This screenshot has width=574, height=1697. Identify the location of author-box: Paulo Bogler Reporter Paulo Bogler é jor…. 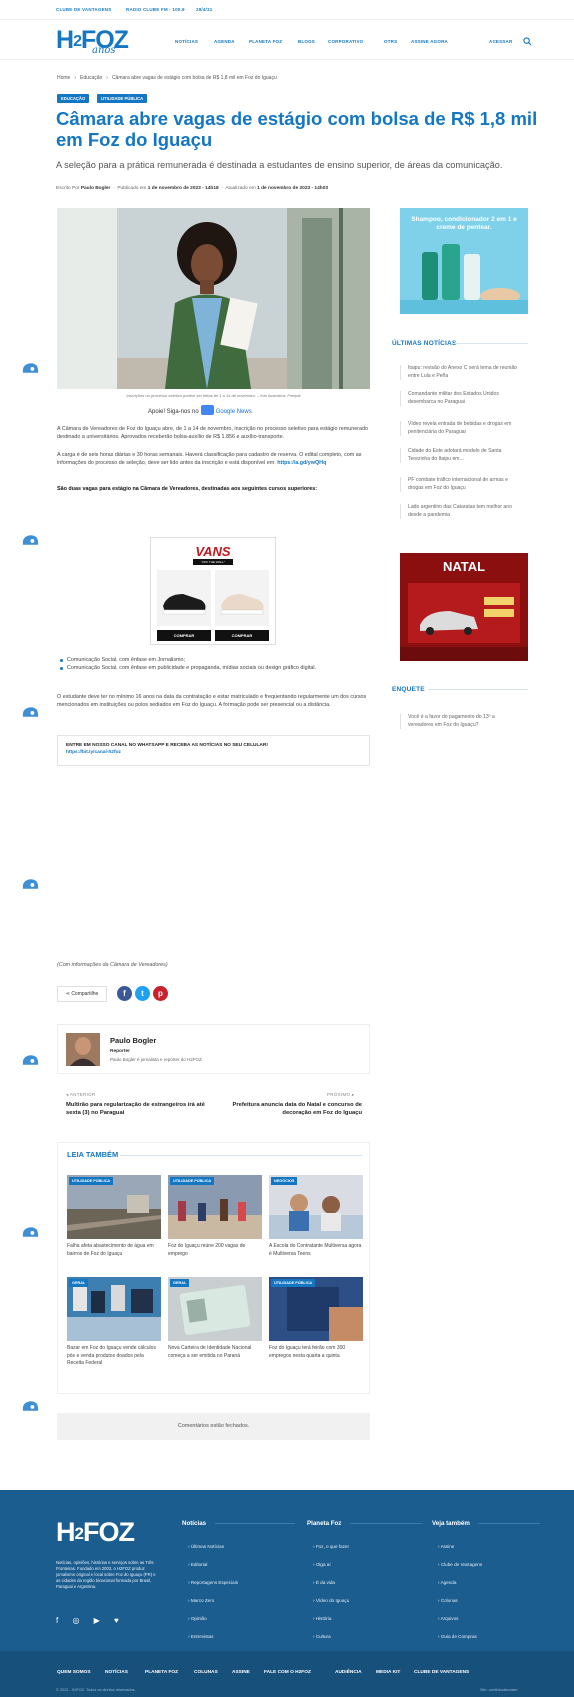
(213, 1049).